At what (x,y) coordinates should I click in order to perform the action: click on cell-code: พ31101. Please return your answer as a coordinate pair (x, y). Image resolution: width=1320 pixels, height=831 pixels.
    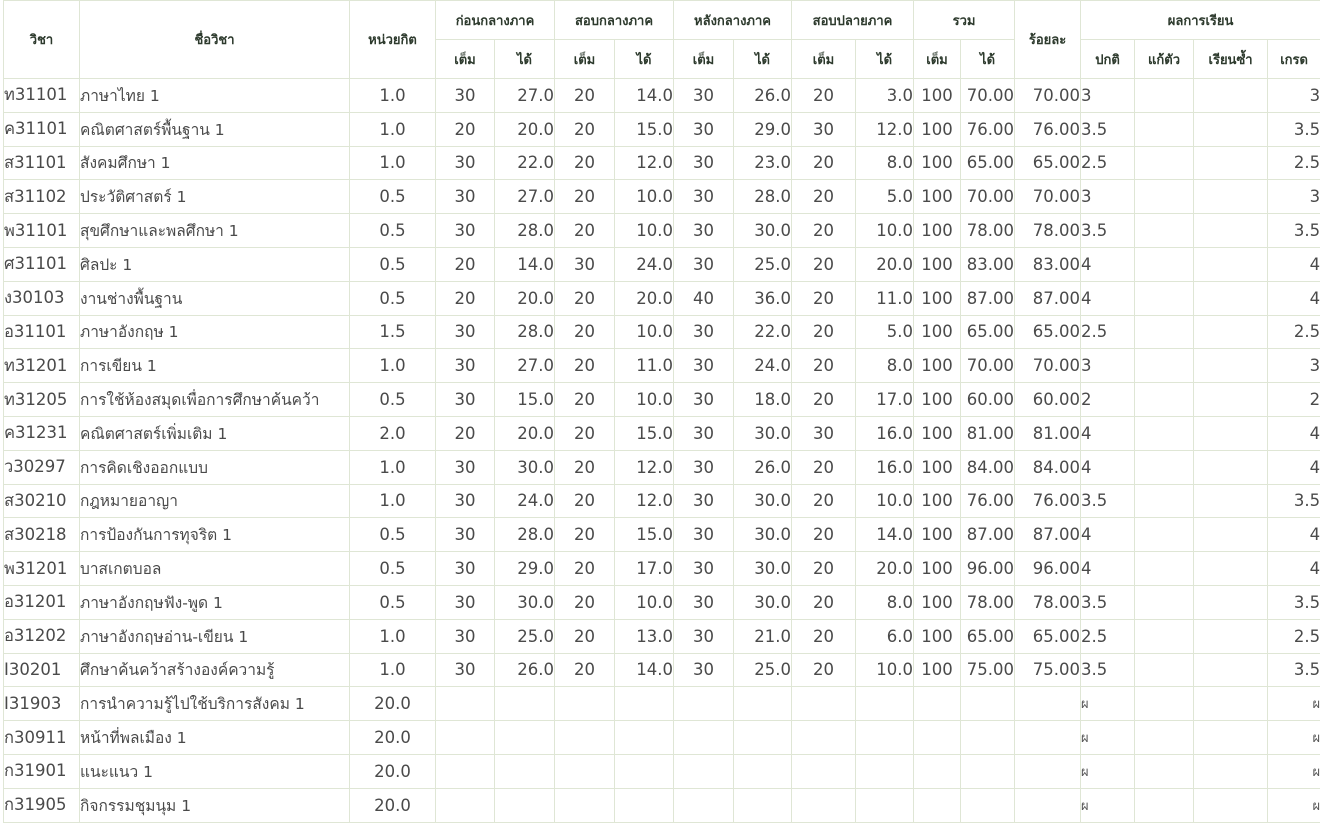
    Looking at the image, I should click on (41, 230).